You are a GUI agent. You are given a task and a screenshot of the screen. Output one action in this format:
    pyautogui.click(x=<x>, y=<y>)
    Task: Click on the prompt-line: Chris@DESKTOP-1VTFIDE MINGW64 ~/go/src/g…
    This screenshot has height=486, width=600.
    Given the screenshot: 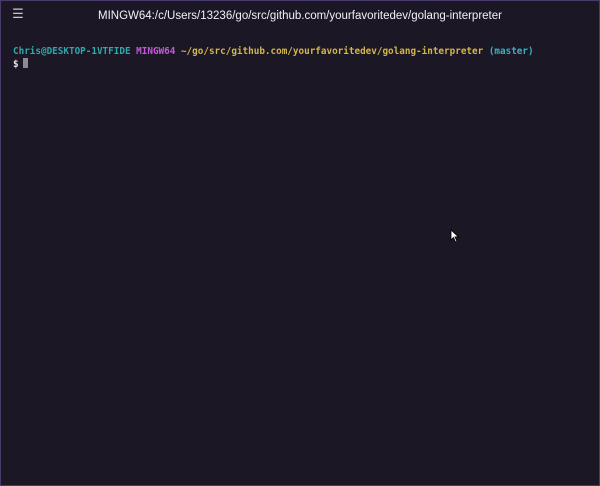 What is the action you would take?
    pyautogui.click(x=300, y=52)
    